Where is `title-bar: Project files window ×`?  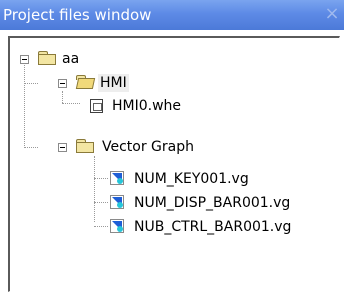
title-bar: Project files window × is located at coordinates (172, 15).